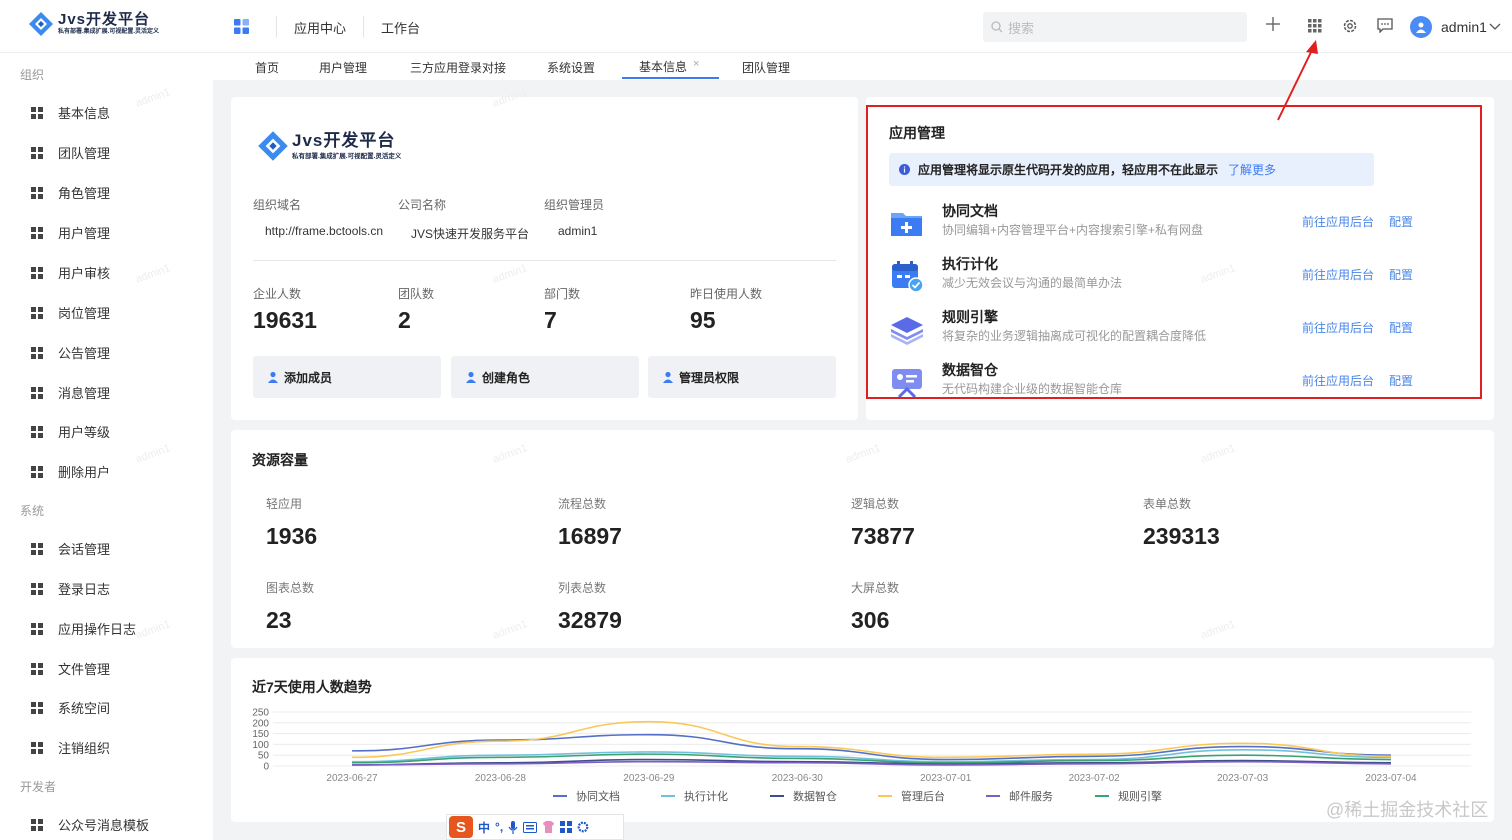  Describe the element at coordinates (1174, 252) in the screenshot. I see `highlight-box` at that location.